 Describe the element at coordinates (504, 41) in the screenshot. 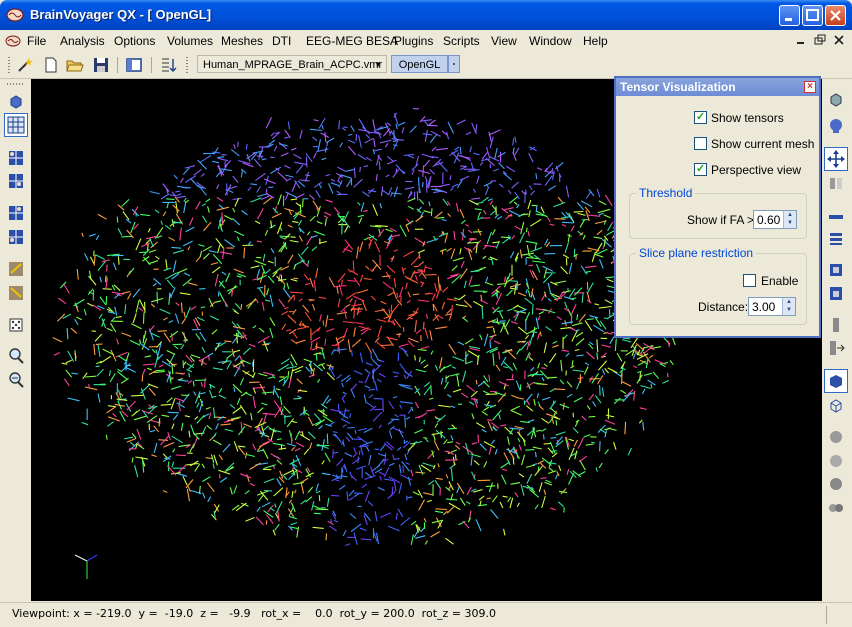

I see `menu-view: View` at that location.